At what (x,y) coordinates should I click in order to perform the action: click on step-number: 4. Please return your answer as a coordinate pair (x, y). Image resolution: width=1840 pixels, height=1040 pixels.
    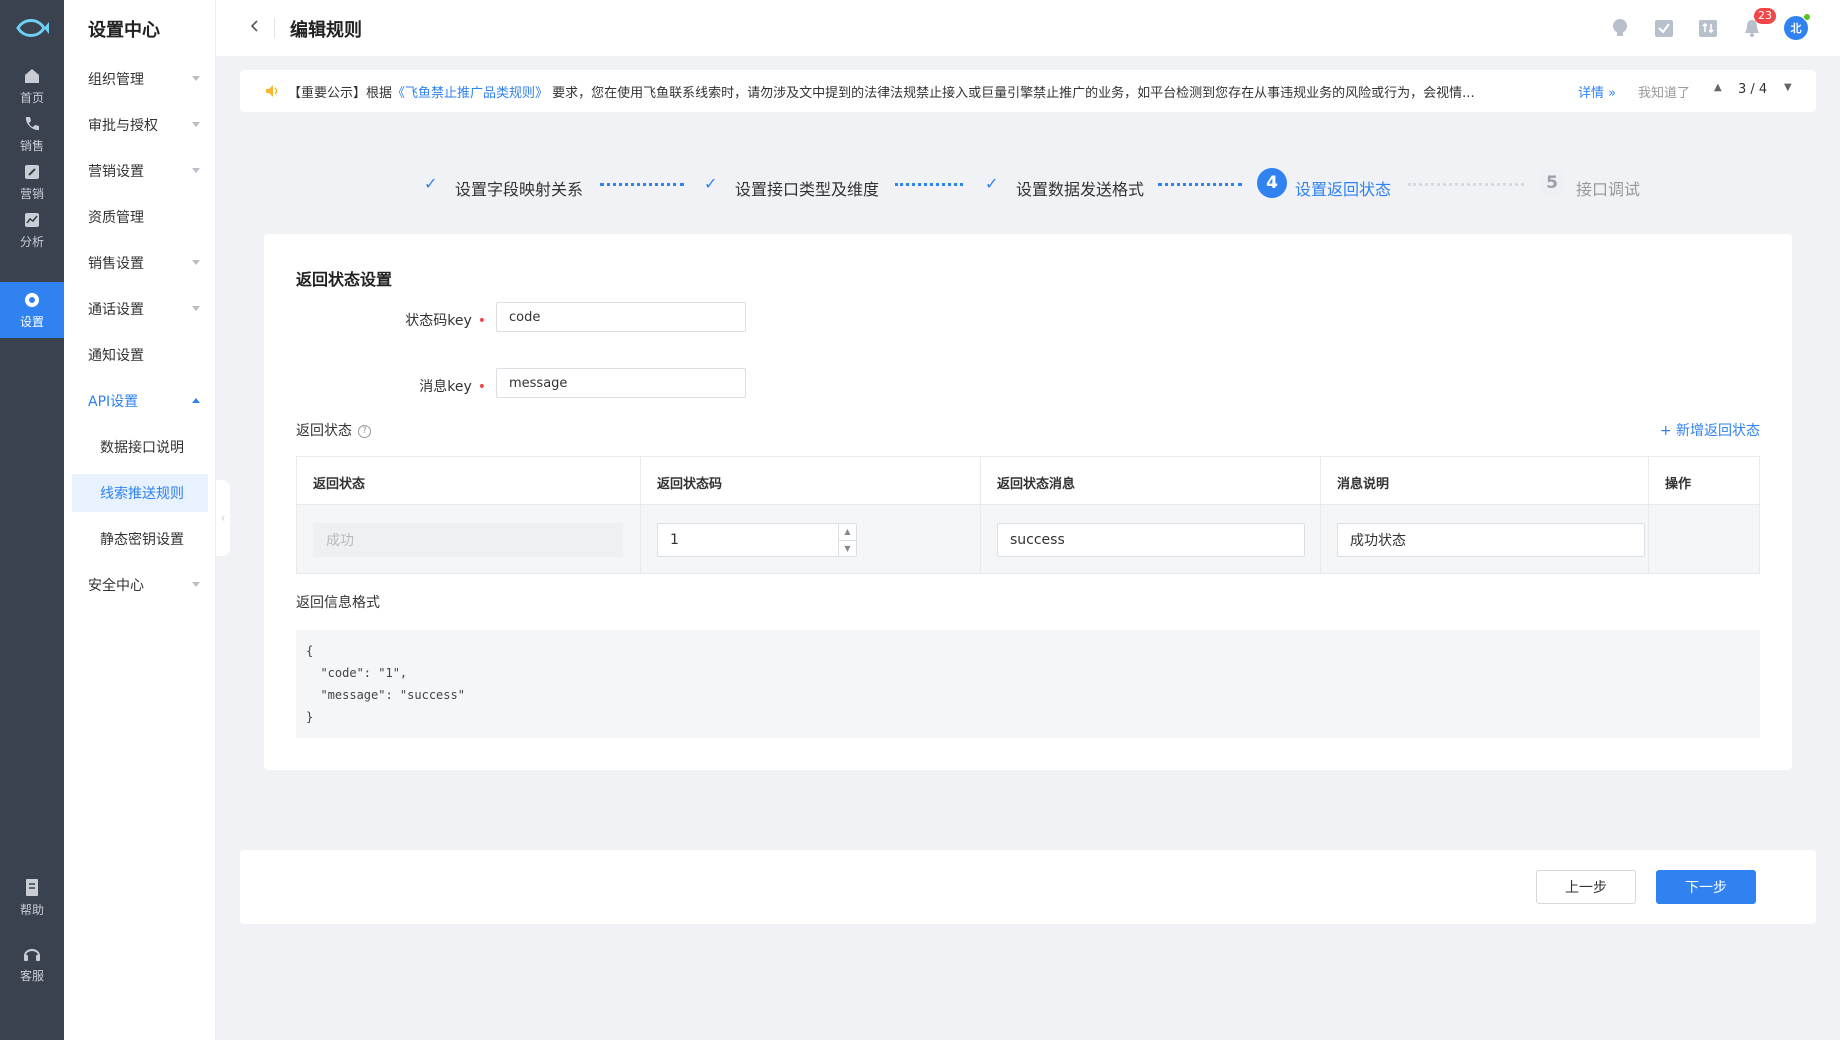
    Looking at the image, I should click on (1272, 183).